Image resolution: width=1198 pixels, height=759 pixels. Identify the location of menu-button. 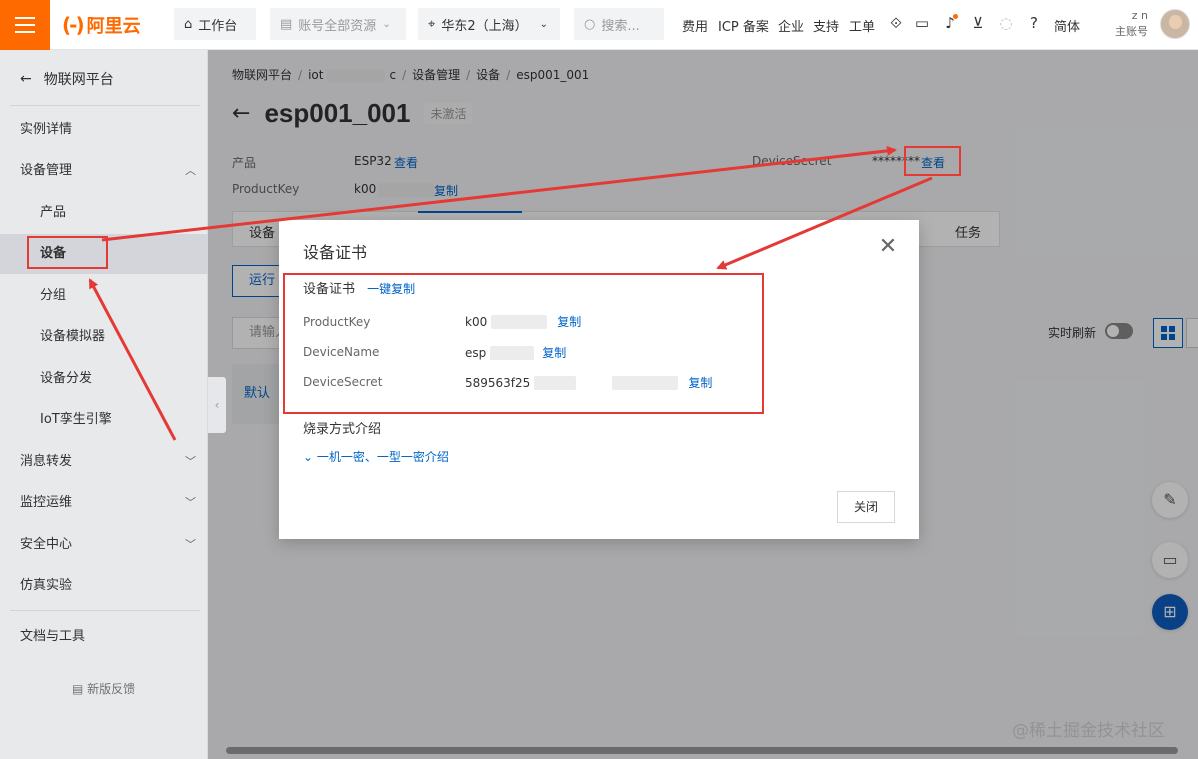
(25, 25).